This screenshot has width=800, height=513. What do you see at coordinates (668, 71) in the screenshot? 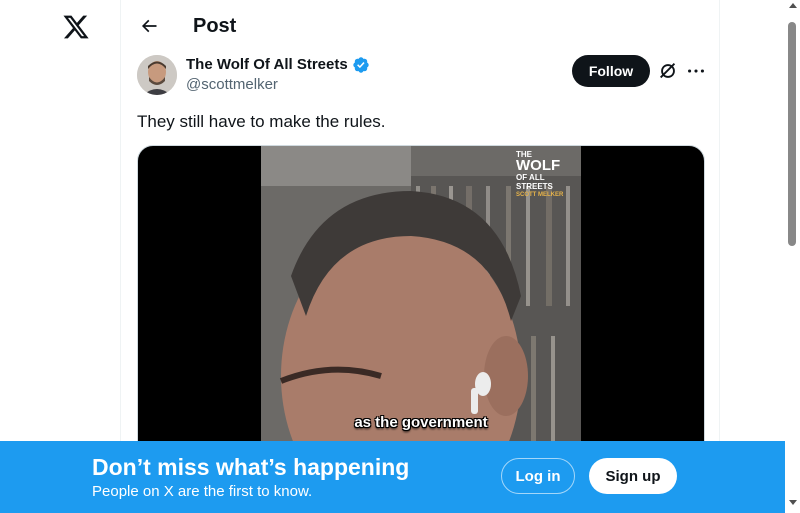
I see `grok-icon` at bounding box center [668, 71].